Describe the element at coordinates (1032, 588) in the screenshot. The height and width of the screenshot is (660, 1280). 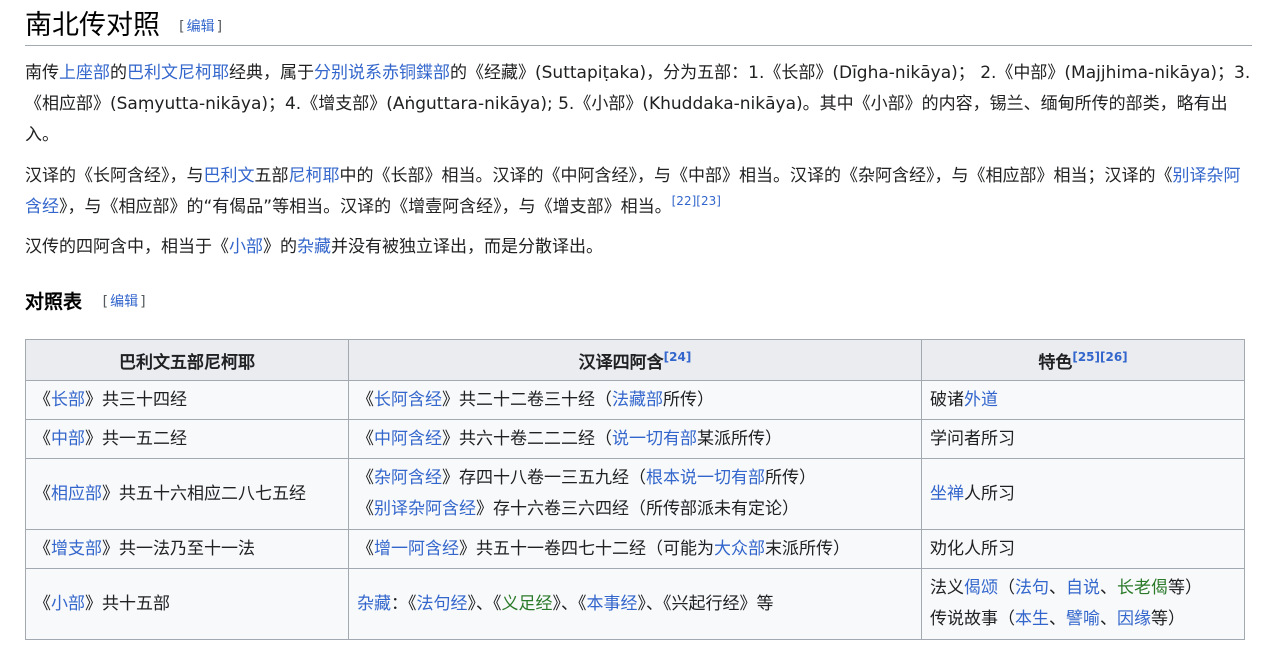
I see `link-faju: 法句` at that location.